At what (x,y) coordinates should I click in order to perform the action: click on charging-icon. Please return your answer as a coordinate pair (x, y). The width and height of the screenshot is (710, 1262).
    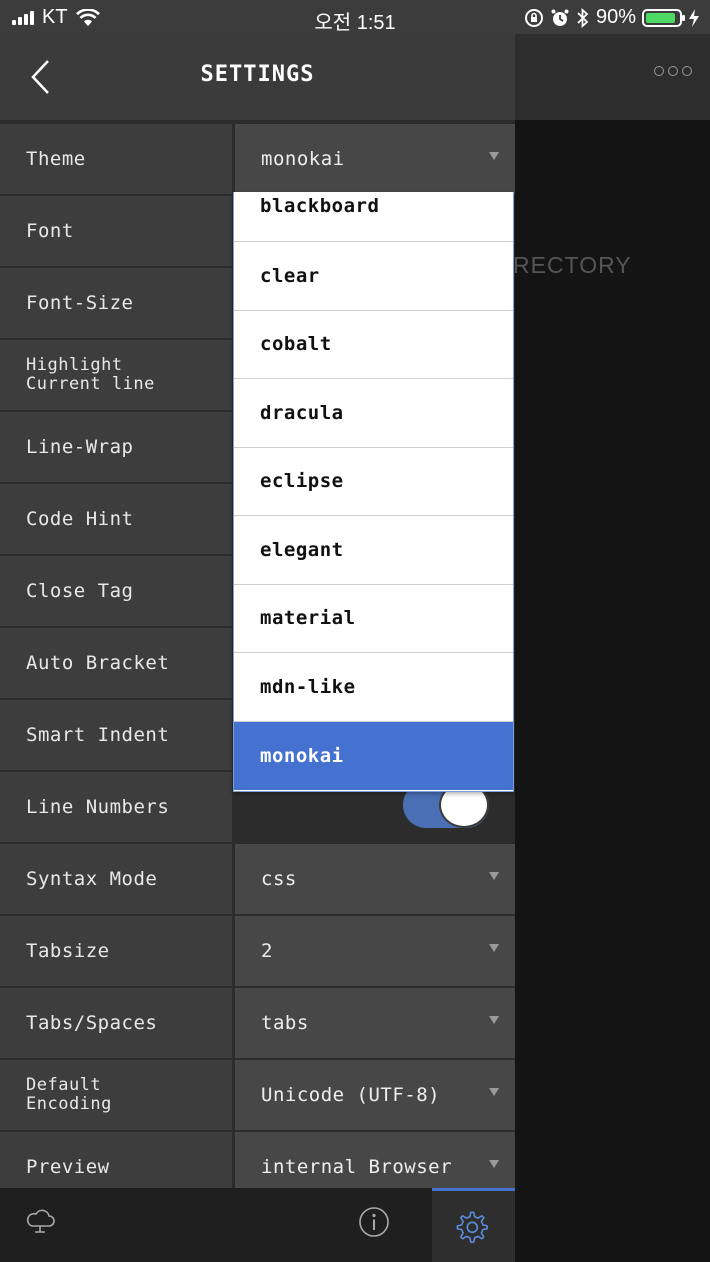
    Looking at the image, I should click on (694, 17).